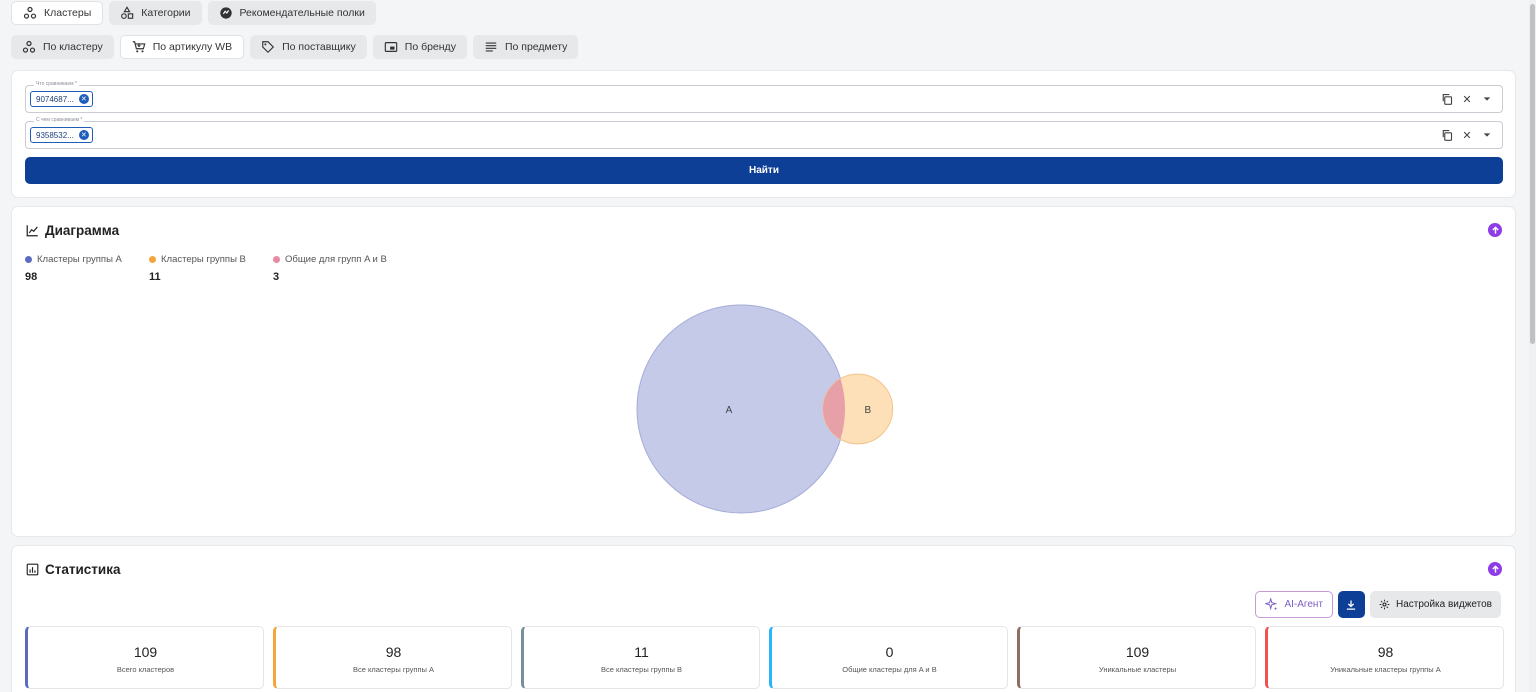  Describe the element at coordinates (1532, 346) in the screenshot. I see `page-scrollbar` at that location.